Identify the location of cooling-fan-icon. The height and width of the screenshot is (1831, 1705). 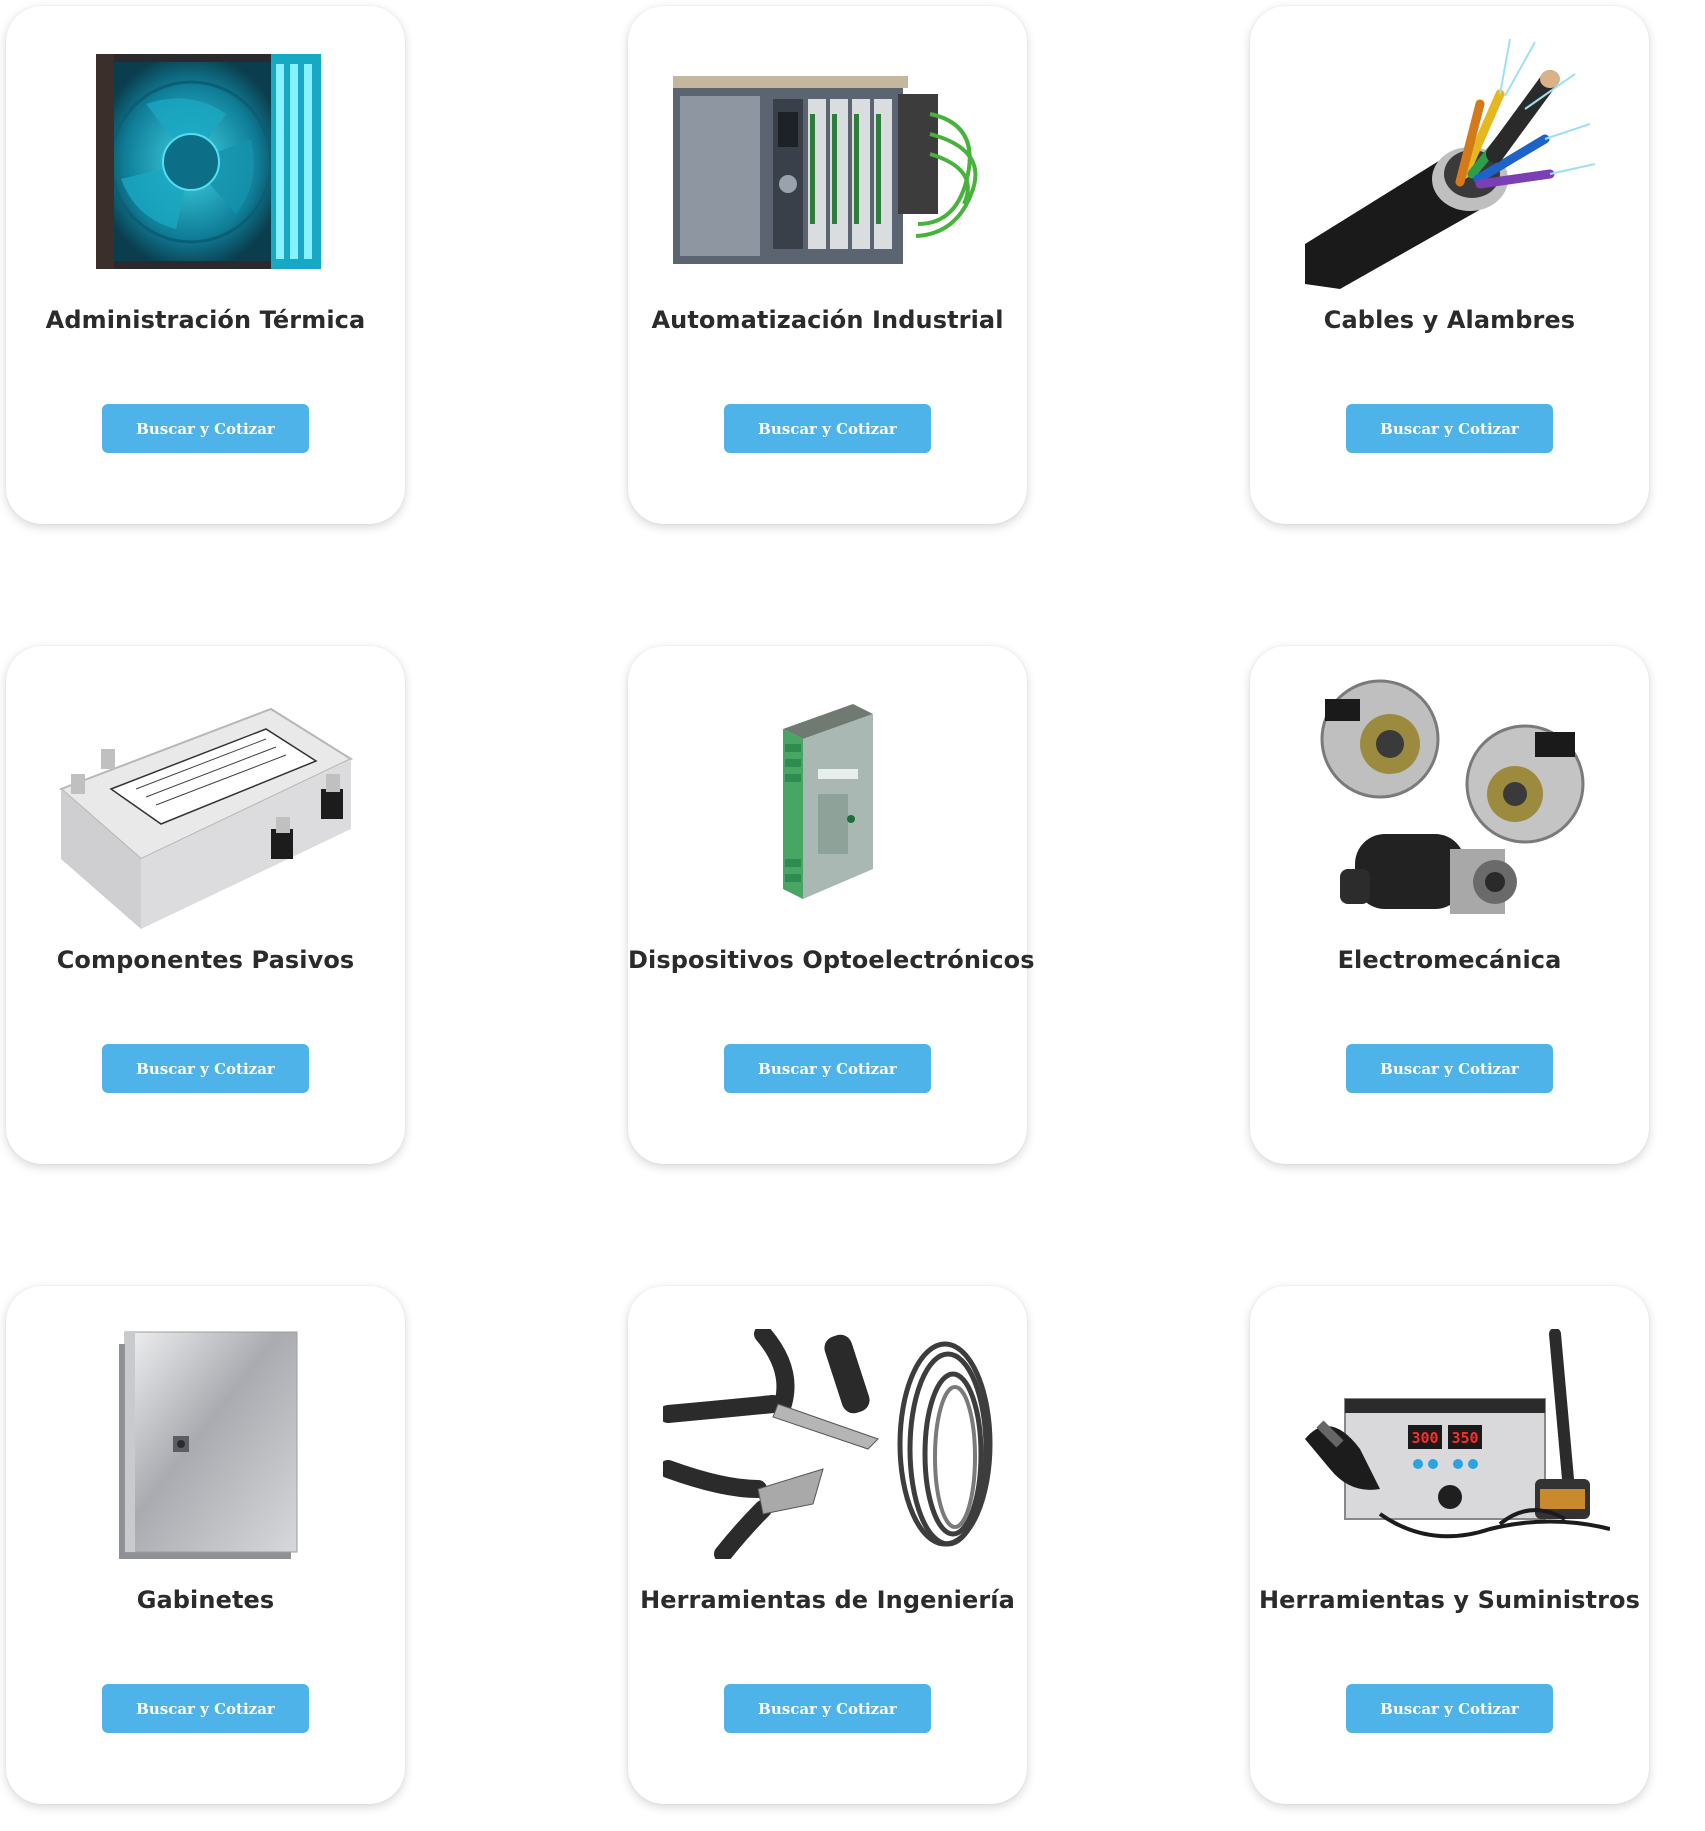
(205, 164).